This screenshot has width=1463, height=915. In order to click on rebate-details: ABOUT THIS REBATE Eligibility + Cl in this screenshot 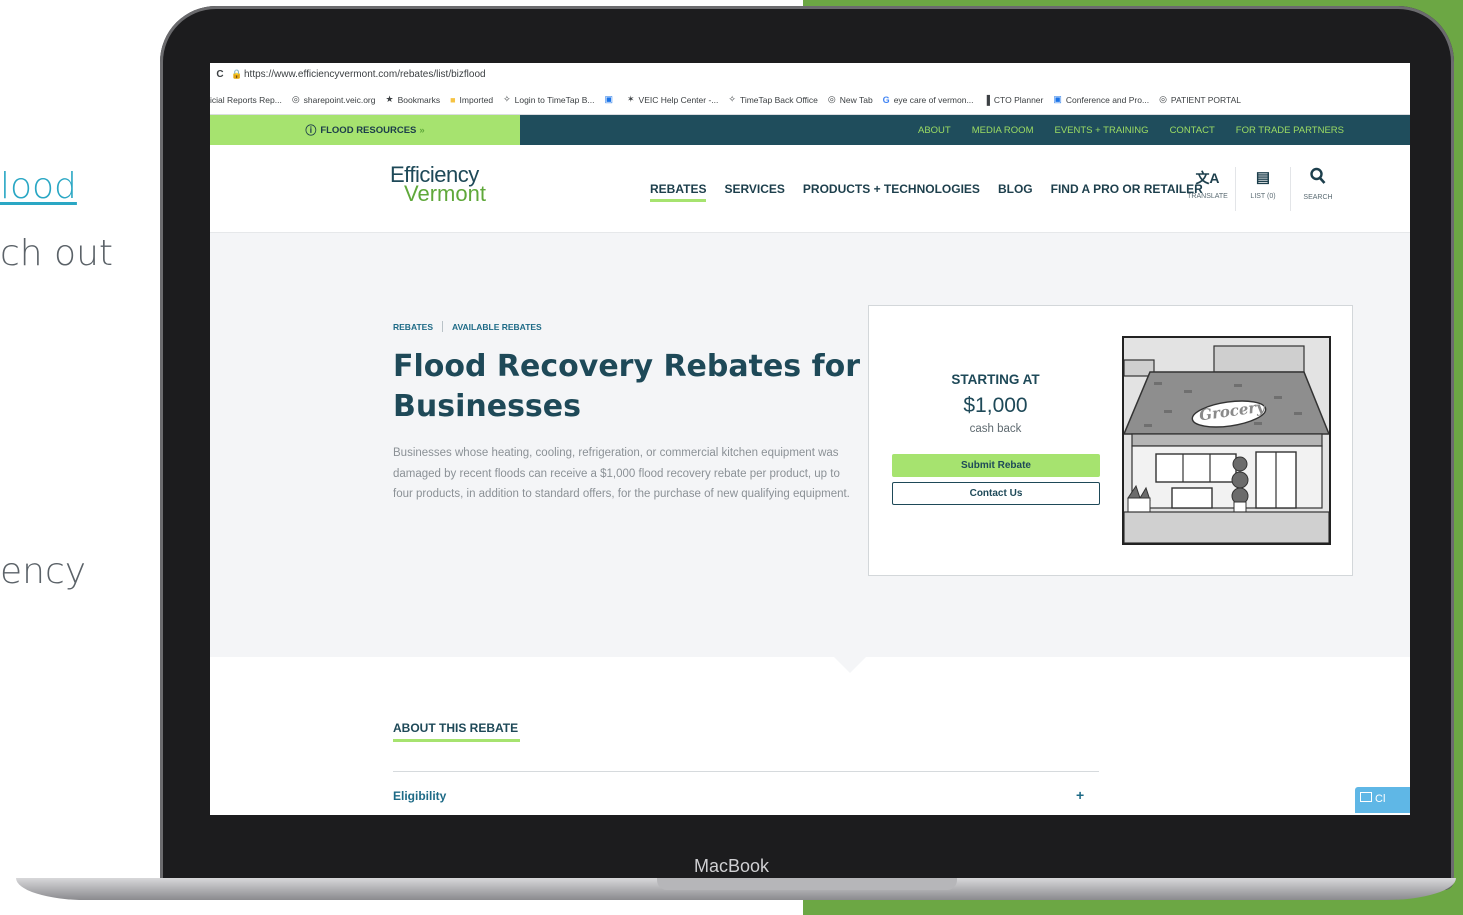, I will do `click(810, 735)`.